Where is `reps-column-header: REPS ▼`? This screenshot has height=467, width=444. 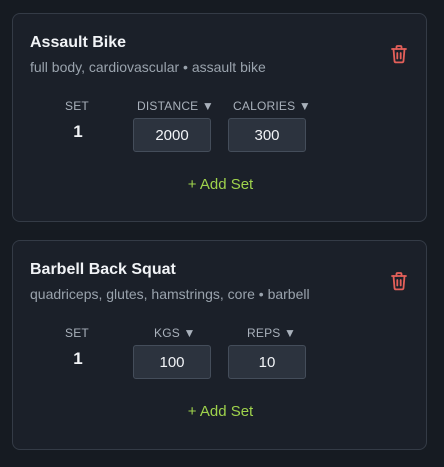 reps-column-header: REPS ▼ is located at coordinates (271, 333).